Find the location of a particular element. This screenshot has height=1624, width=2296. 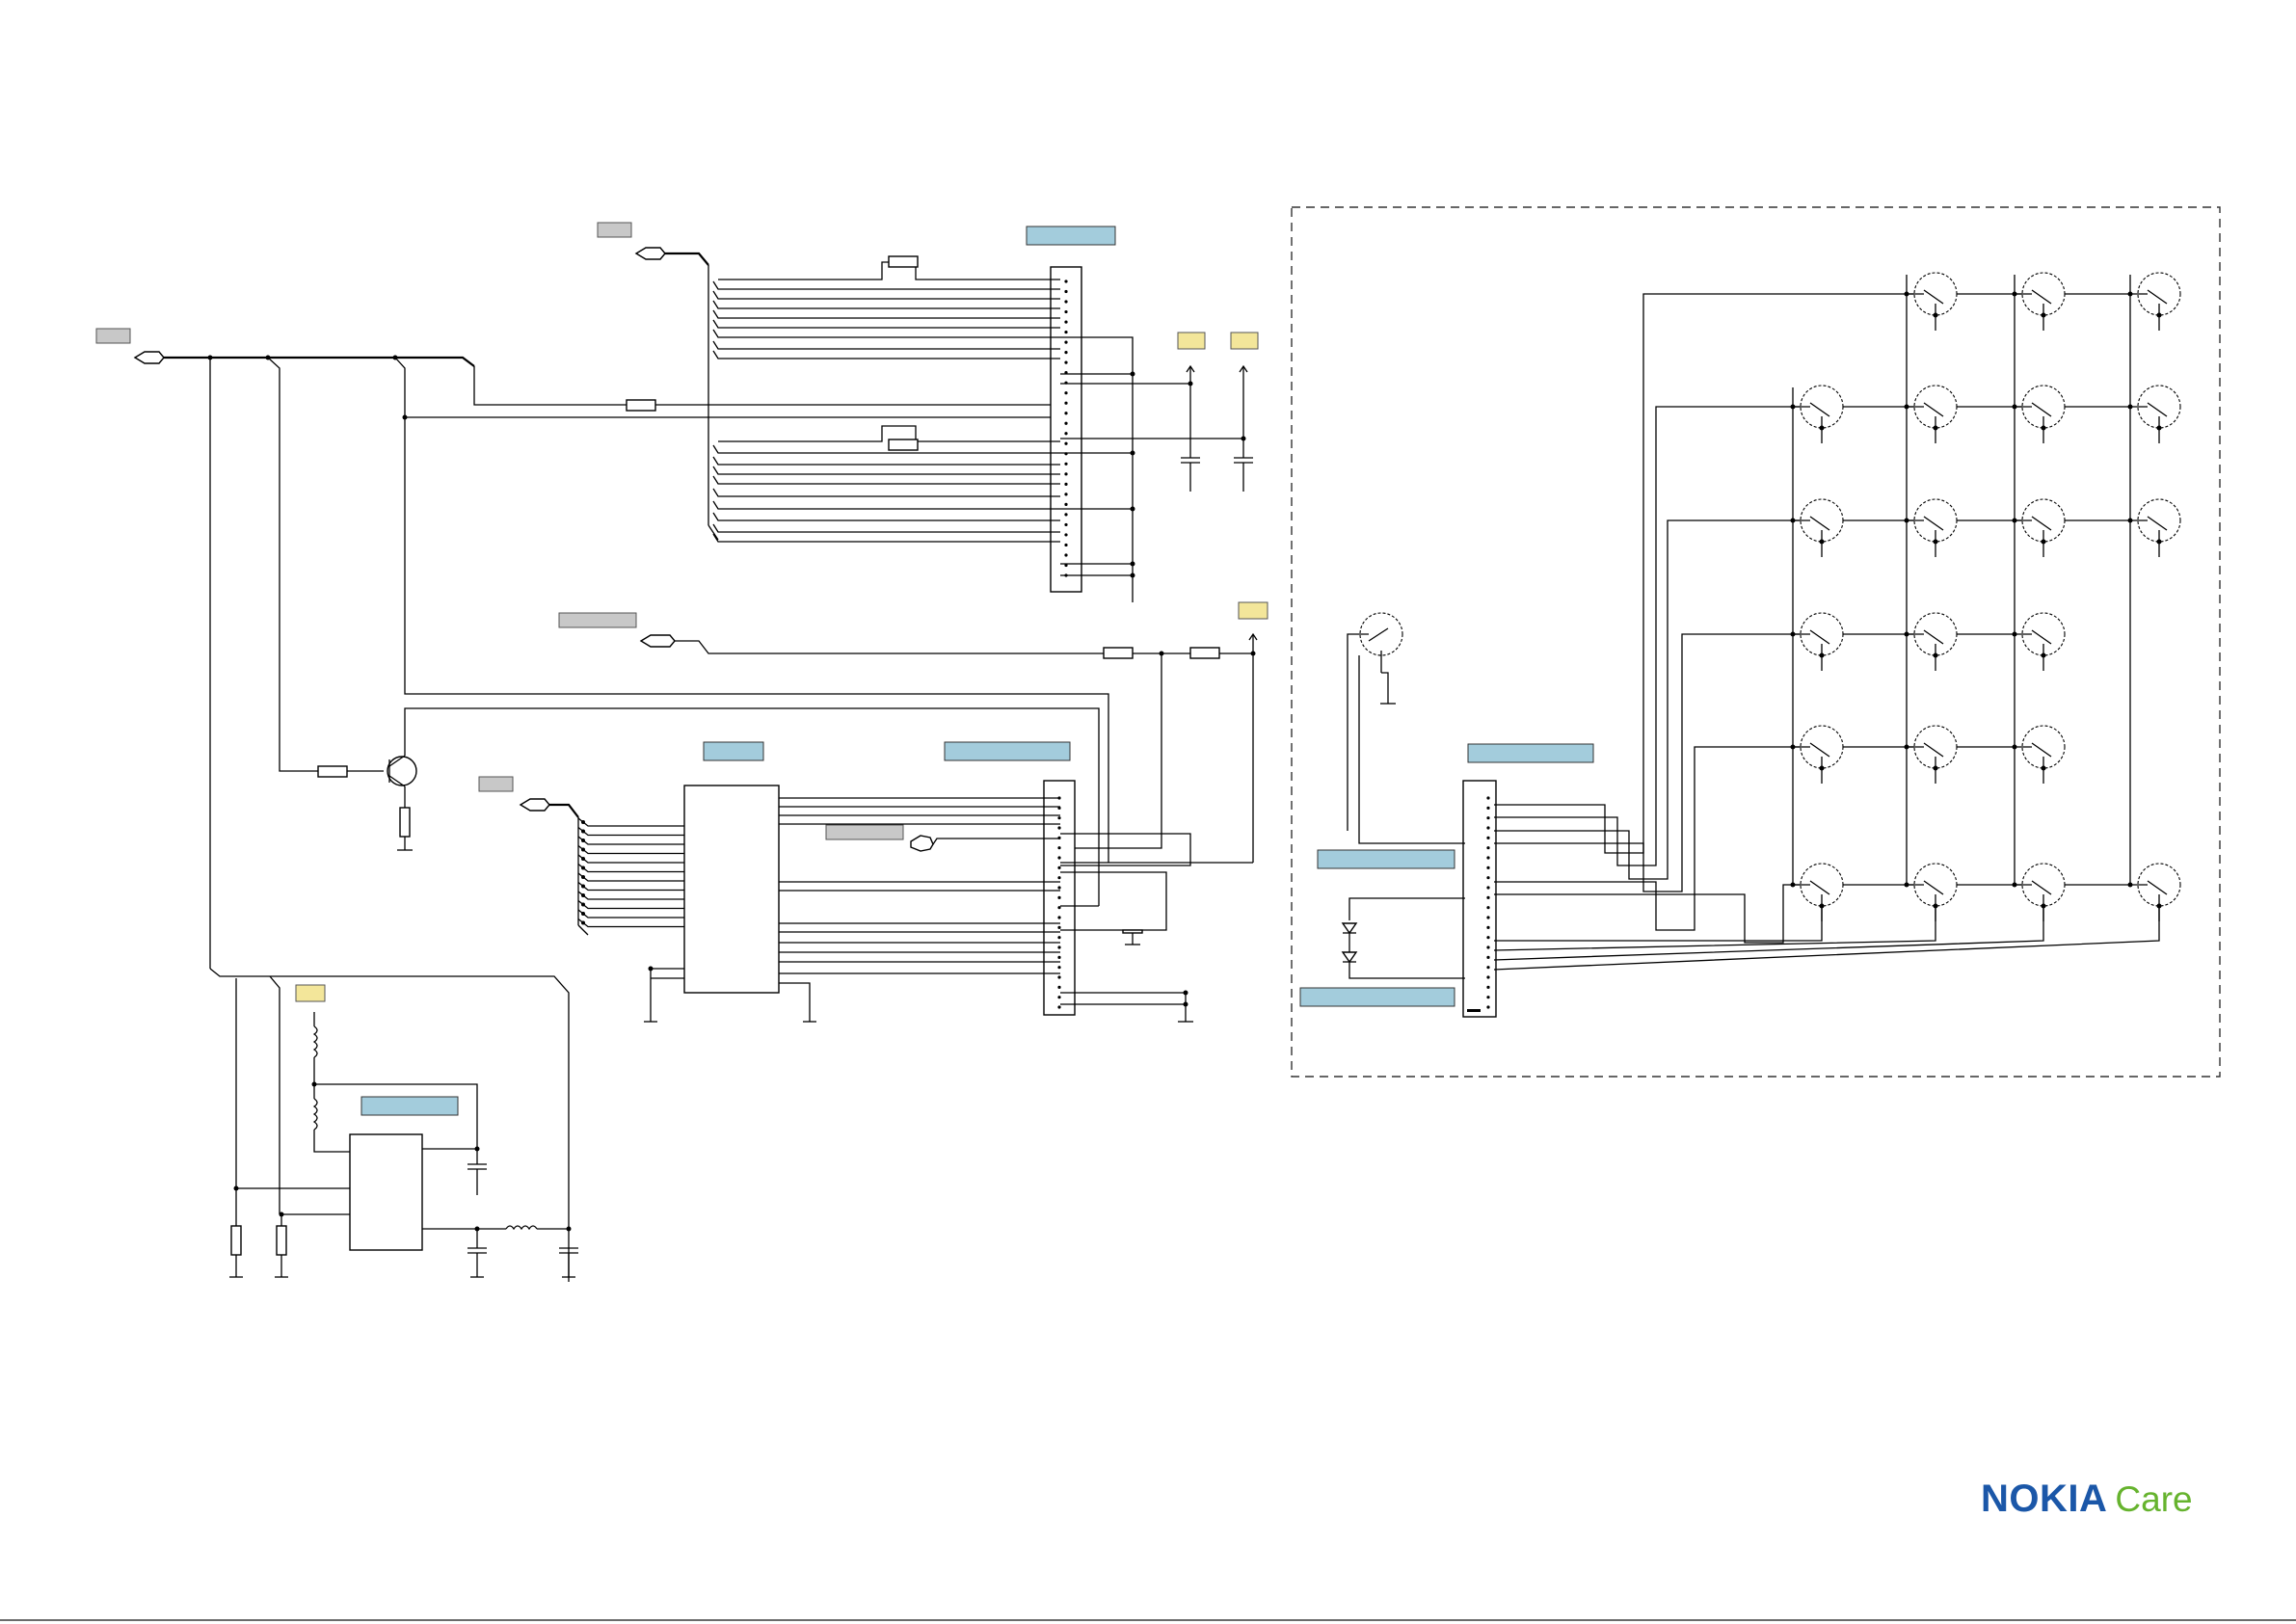

pin1-marker is located at coordinates (1474, 1010).